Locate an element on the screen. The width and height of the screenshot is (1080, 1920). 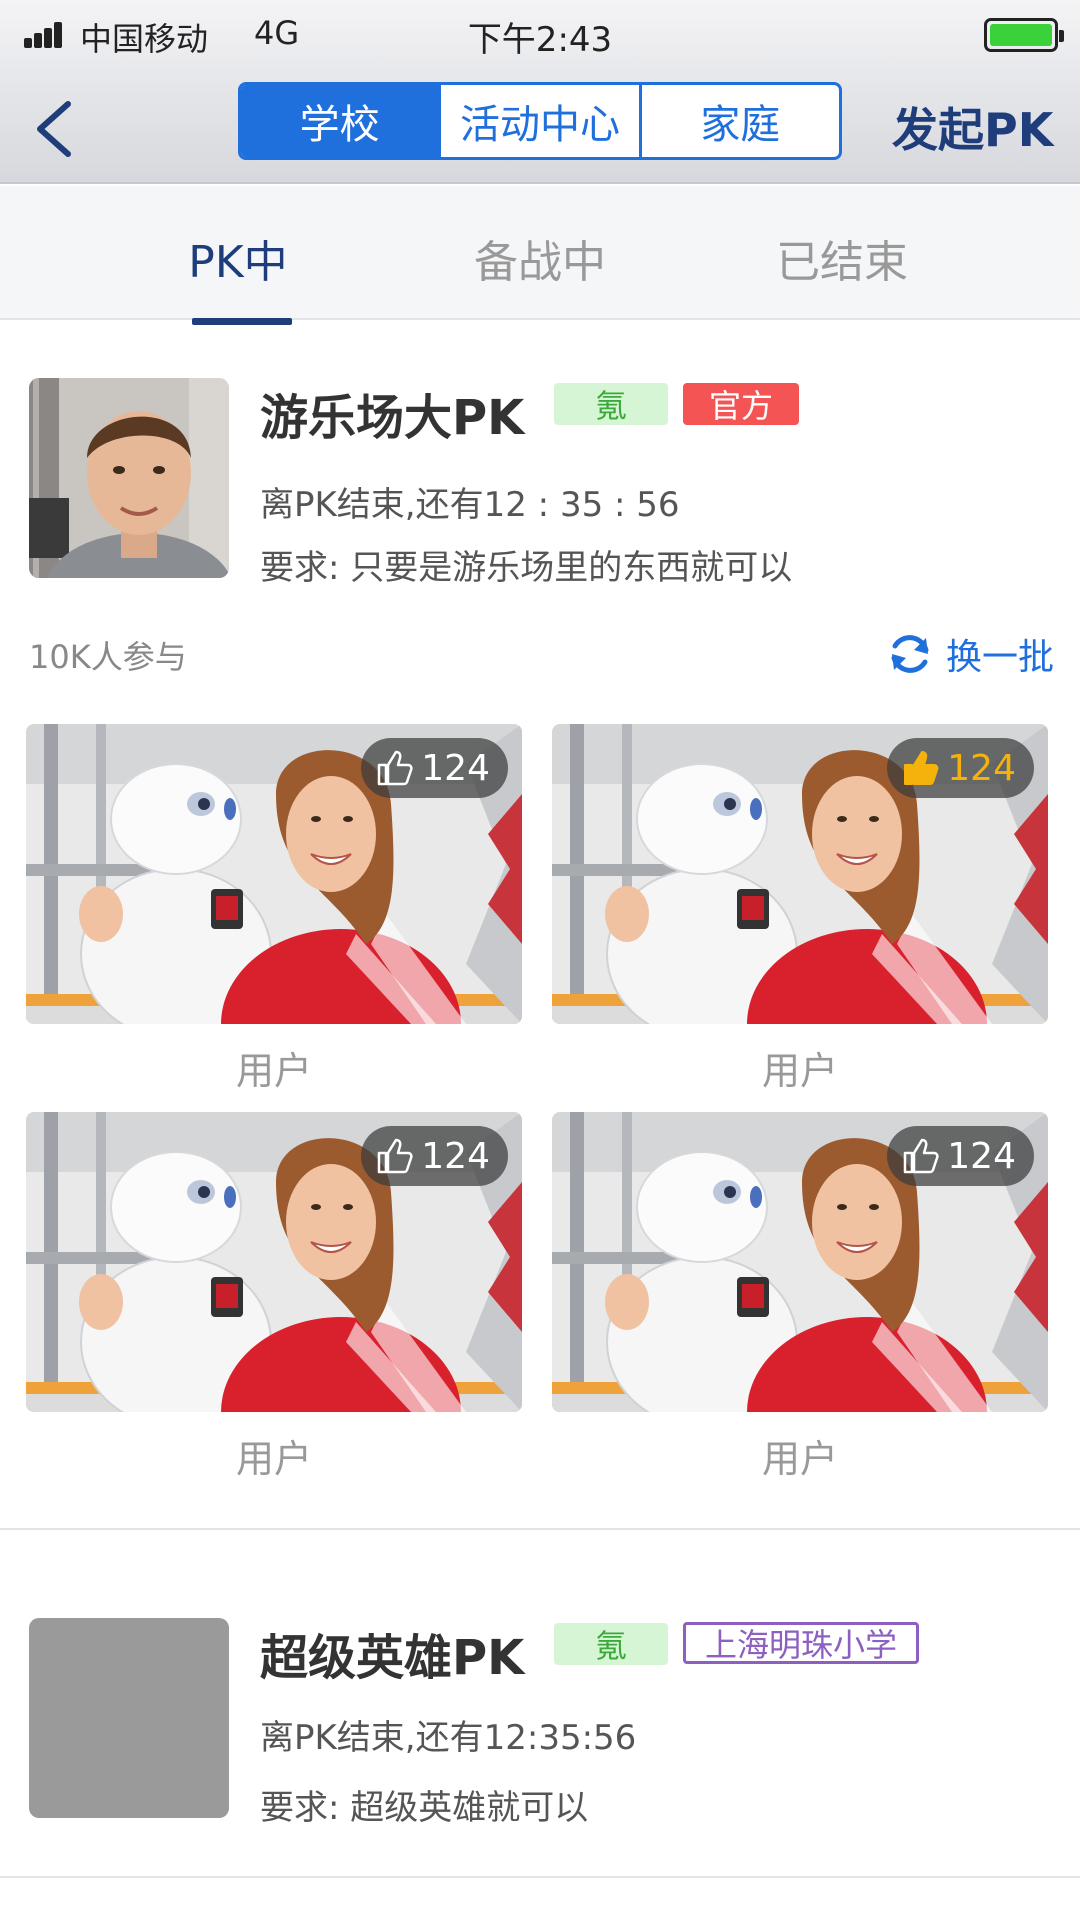
status-bar: 中国移动 4G 下午2:43 is located at coordinates (540, 35).